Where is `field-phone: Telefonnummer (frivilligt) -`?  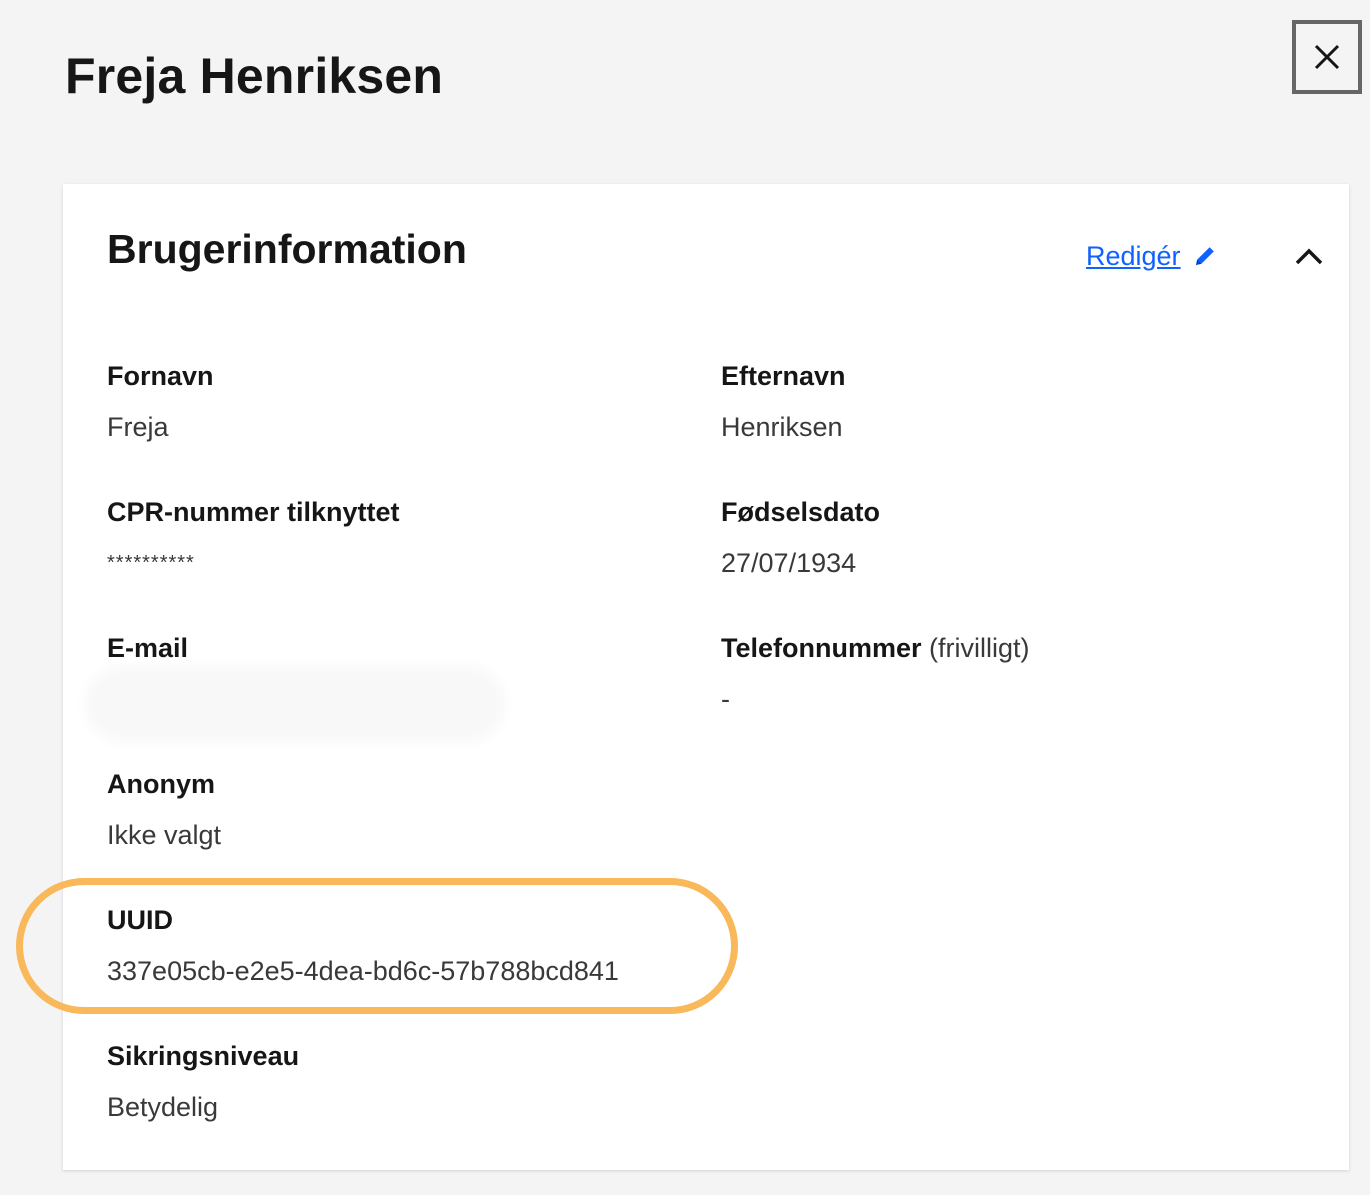 field-phone: Telefonnummer (frivilligt) - is located at coordinates (875, 673).